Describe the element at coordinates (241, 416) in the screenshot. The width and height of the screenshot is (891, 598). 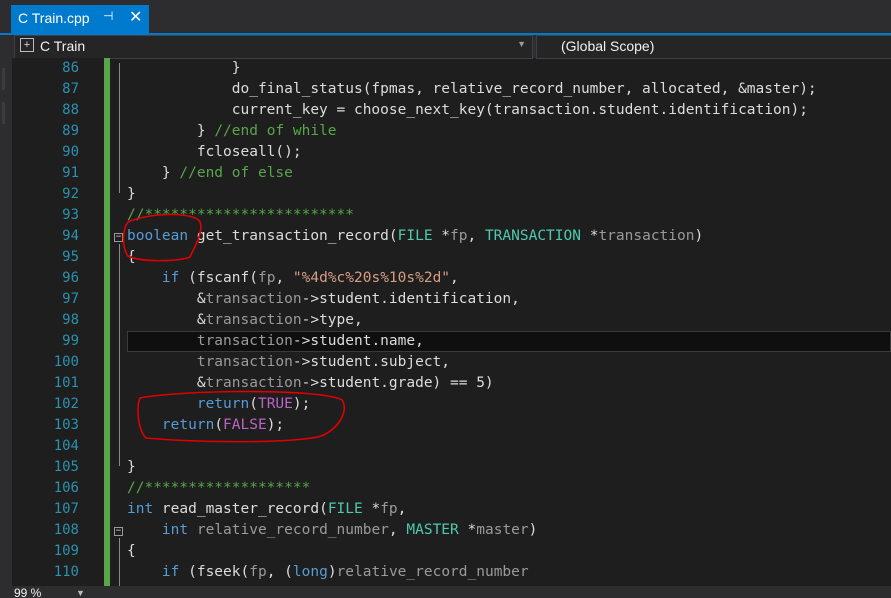
I see `annotation-circle-returns` at that location.